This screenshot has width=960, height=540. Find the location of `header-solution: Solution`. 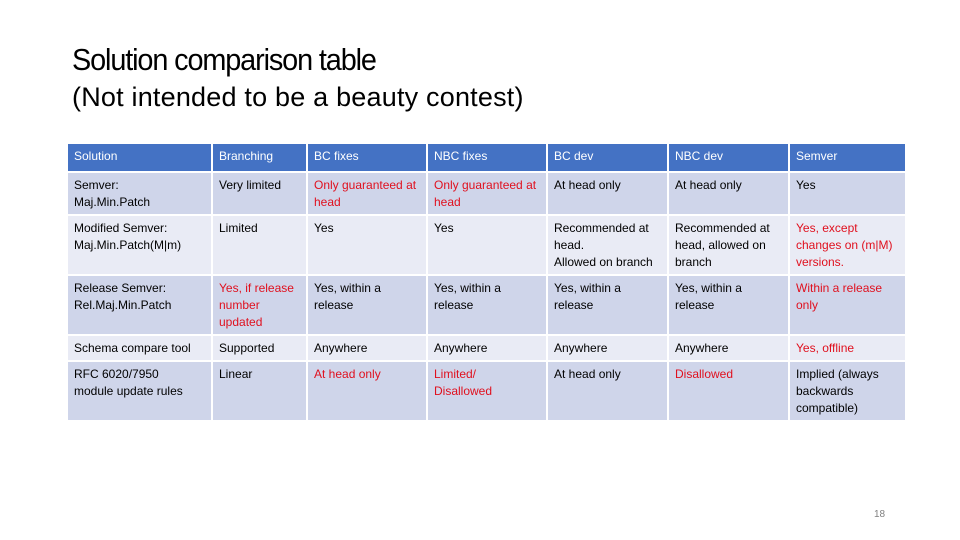

header-solution: Solution is located at coordinates (139, 157).